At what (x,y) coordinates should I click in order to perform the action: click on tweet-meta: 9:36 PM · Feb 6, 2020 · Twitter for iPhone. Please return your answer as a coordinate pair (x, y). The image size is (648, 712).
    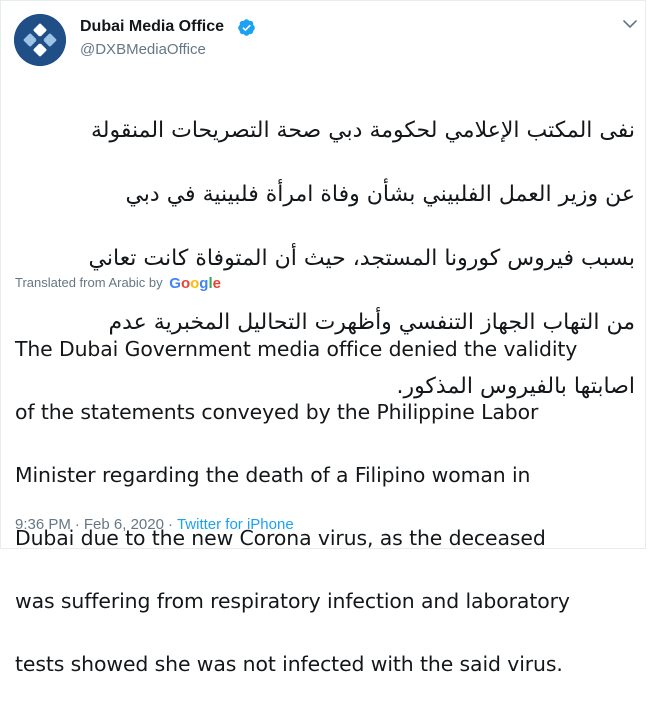
    Looking at the image, I should click on (154, 525).